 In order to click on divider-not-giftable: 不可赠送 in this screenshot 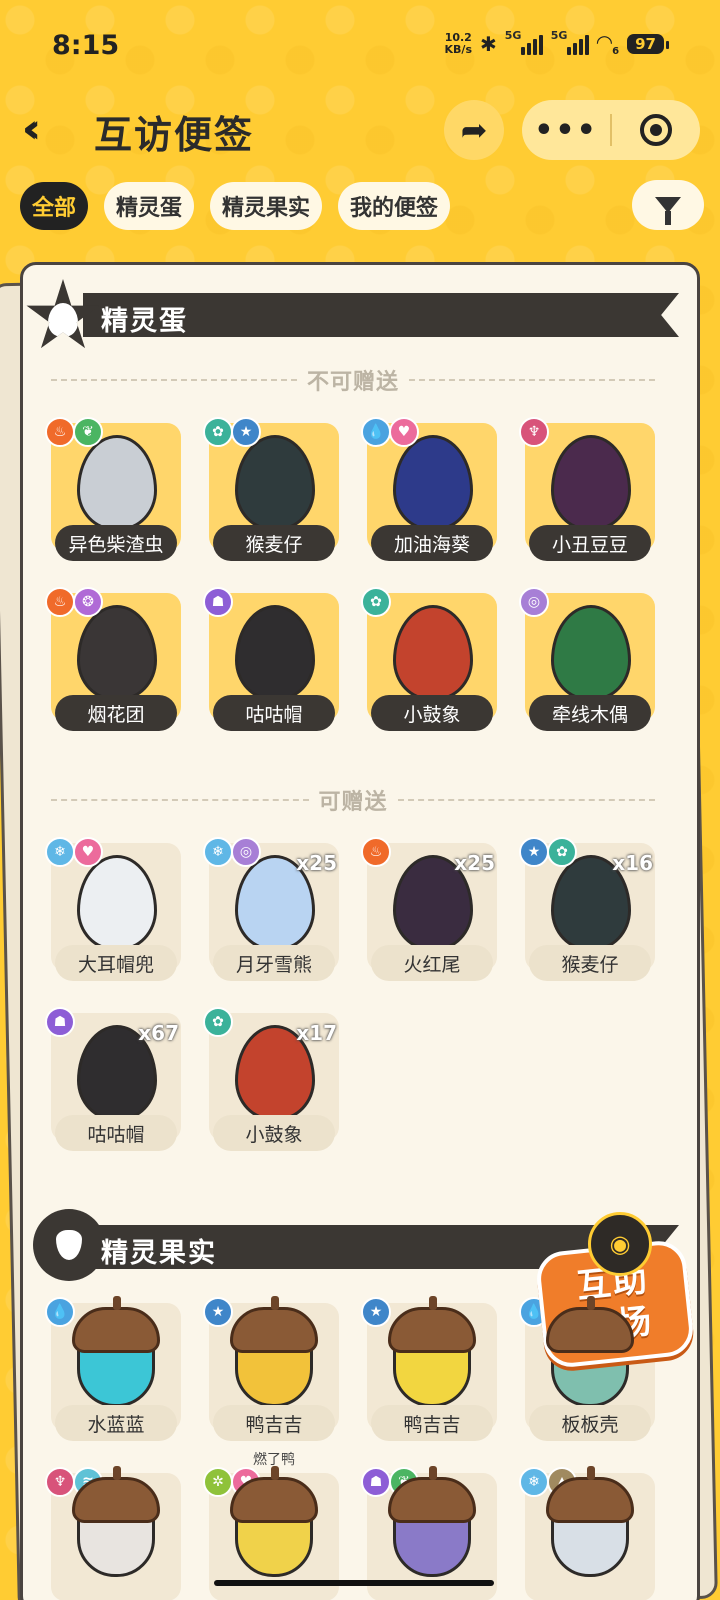, I will do `click(353, 380)`.